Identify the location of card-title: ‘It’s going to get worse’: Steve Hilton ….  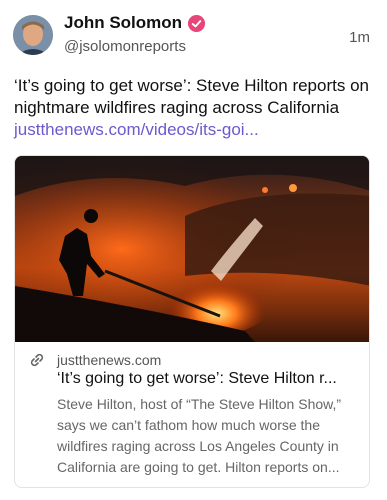
(197, 378).